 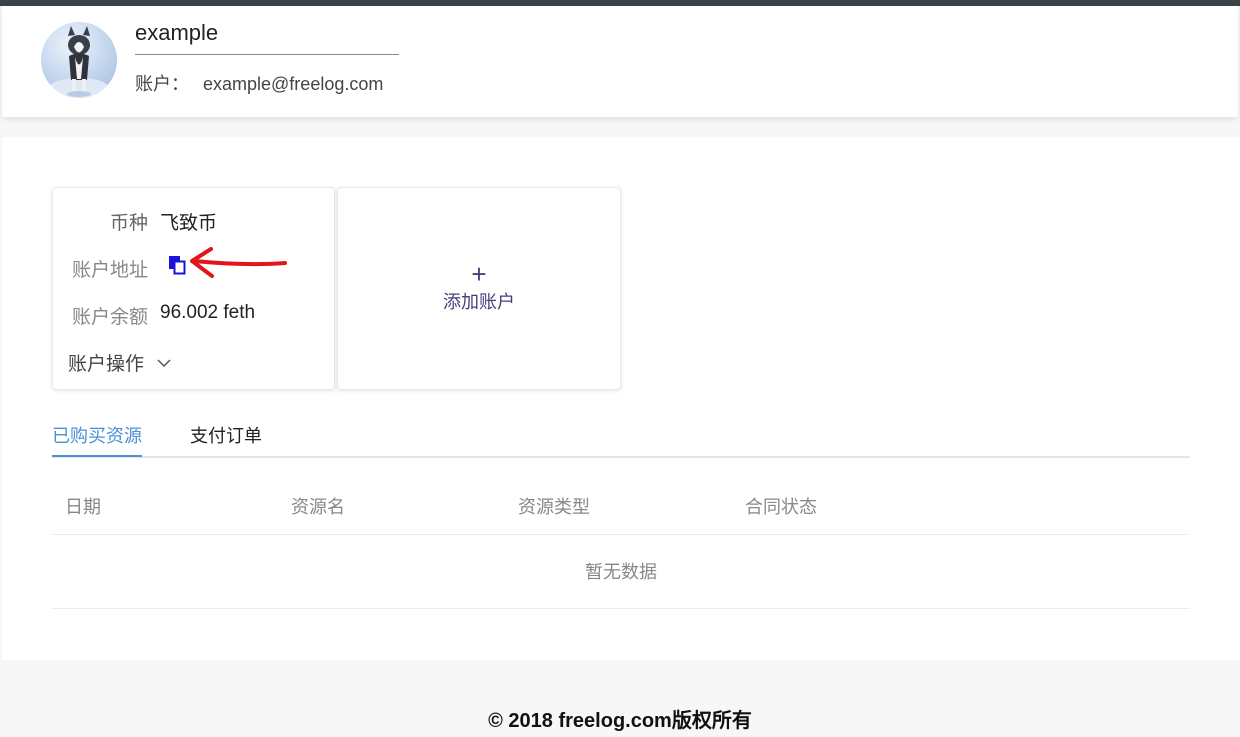 I want to click on tab-purchased-resources: 已购买资源, so click(x=97, y=439).